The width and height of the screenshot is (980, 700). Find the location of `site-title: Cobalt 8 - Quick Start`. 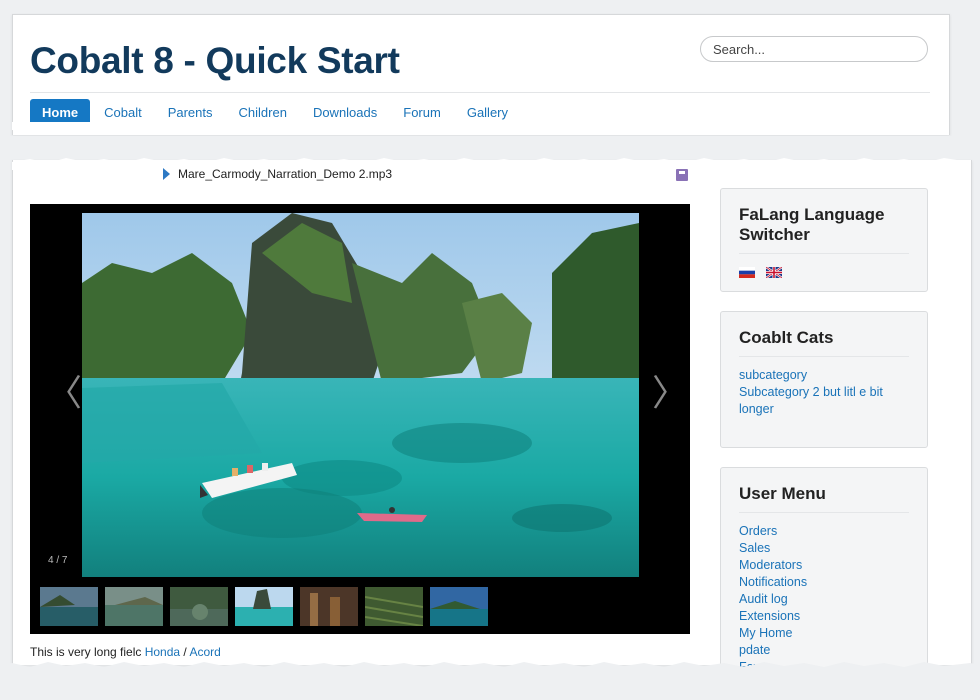

site-title: Cobalt 8 - Quick Start is located at coordinates (215, 61).